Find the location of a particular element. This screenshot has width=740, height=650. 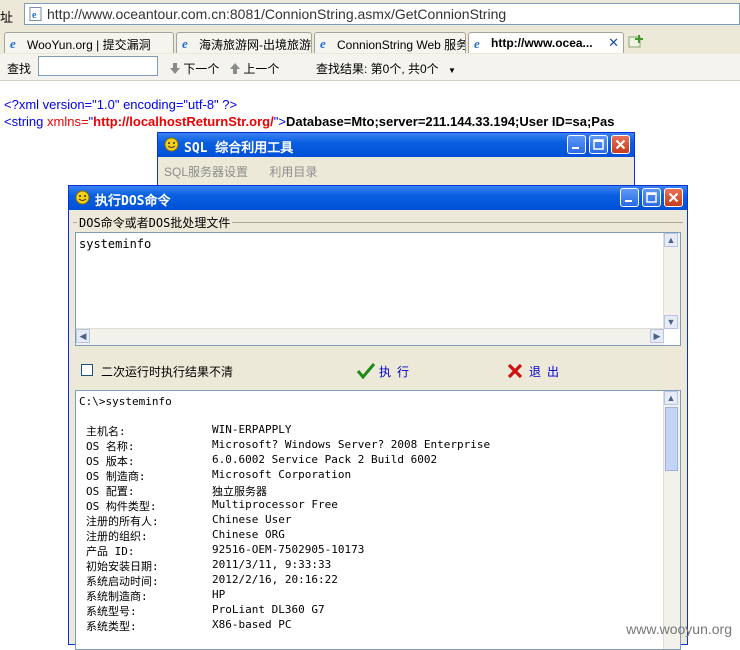

output-key: 初始安装日期: is located at coordinates (122, 566).